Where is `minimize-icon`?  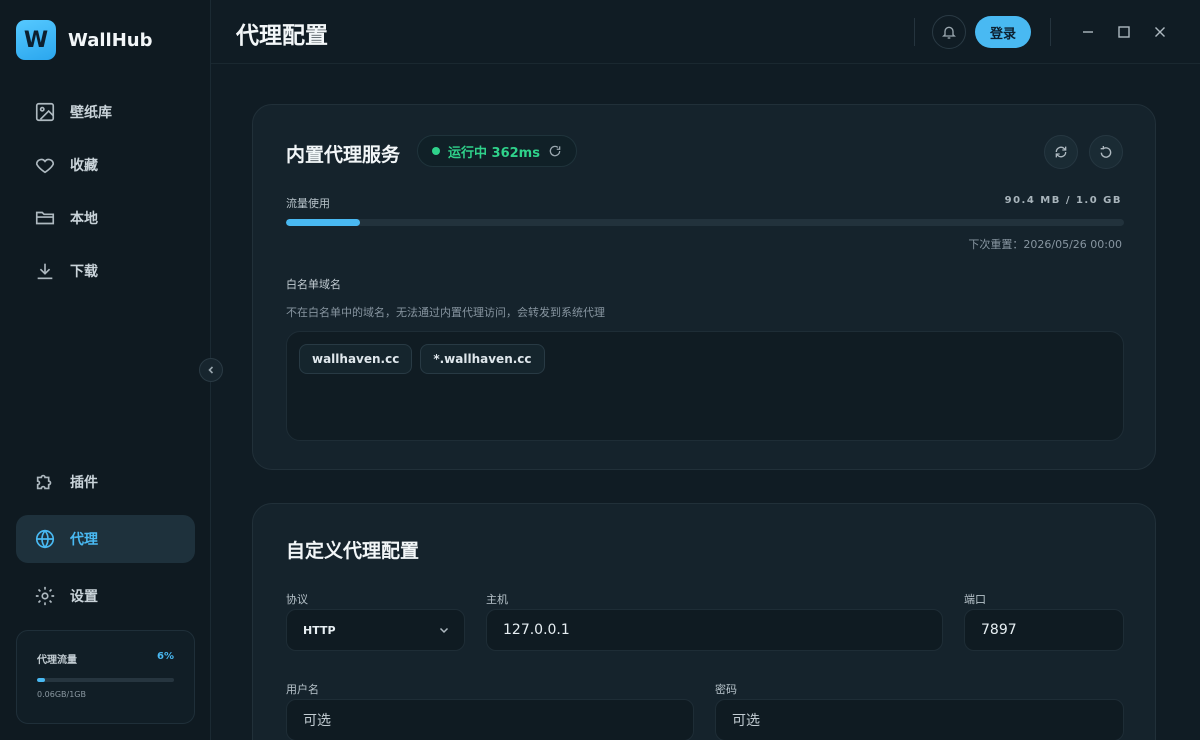
minimize-icon is located at coordinates (1088, 32).